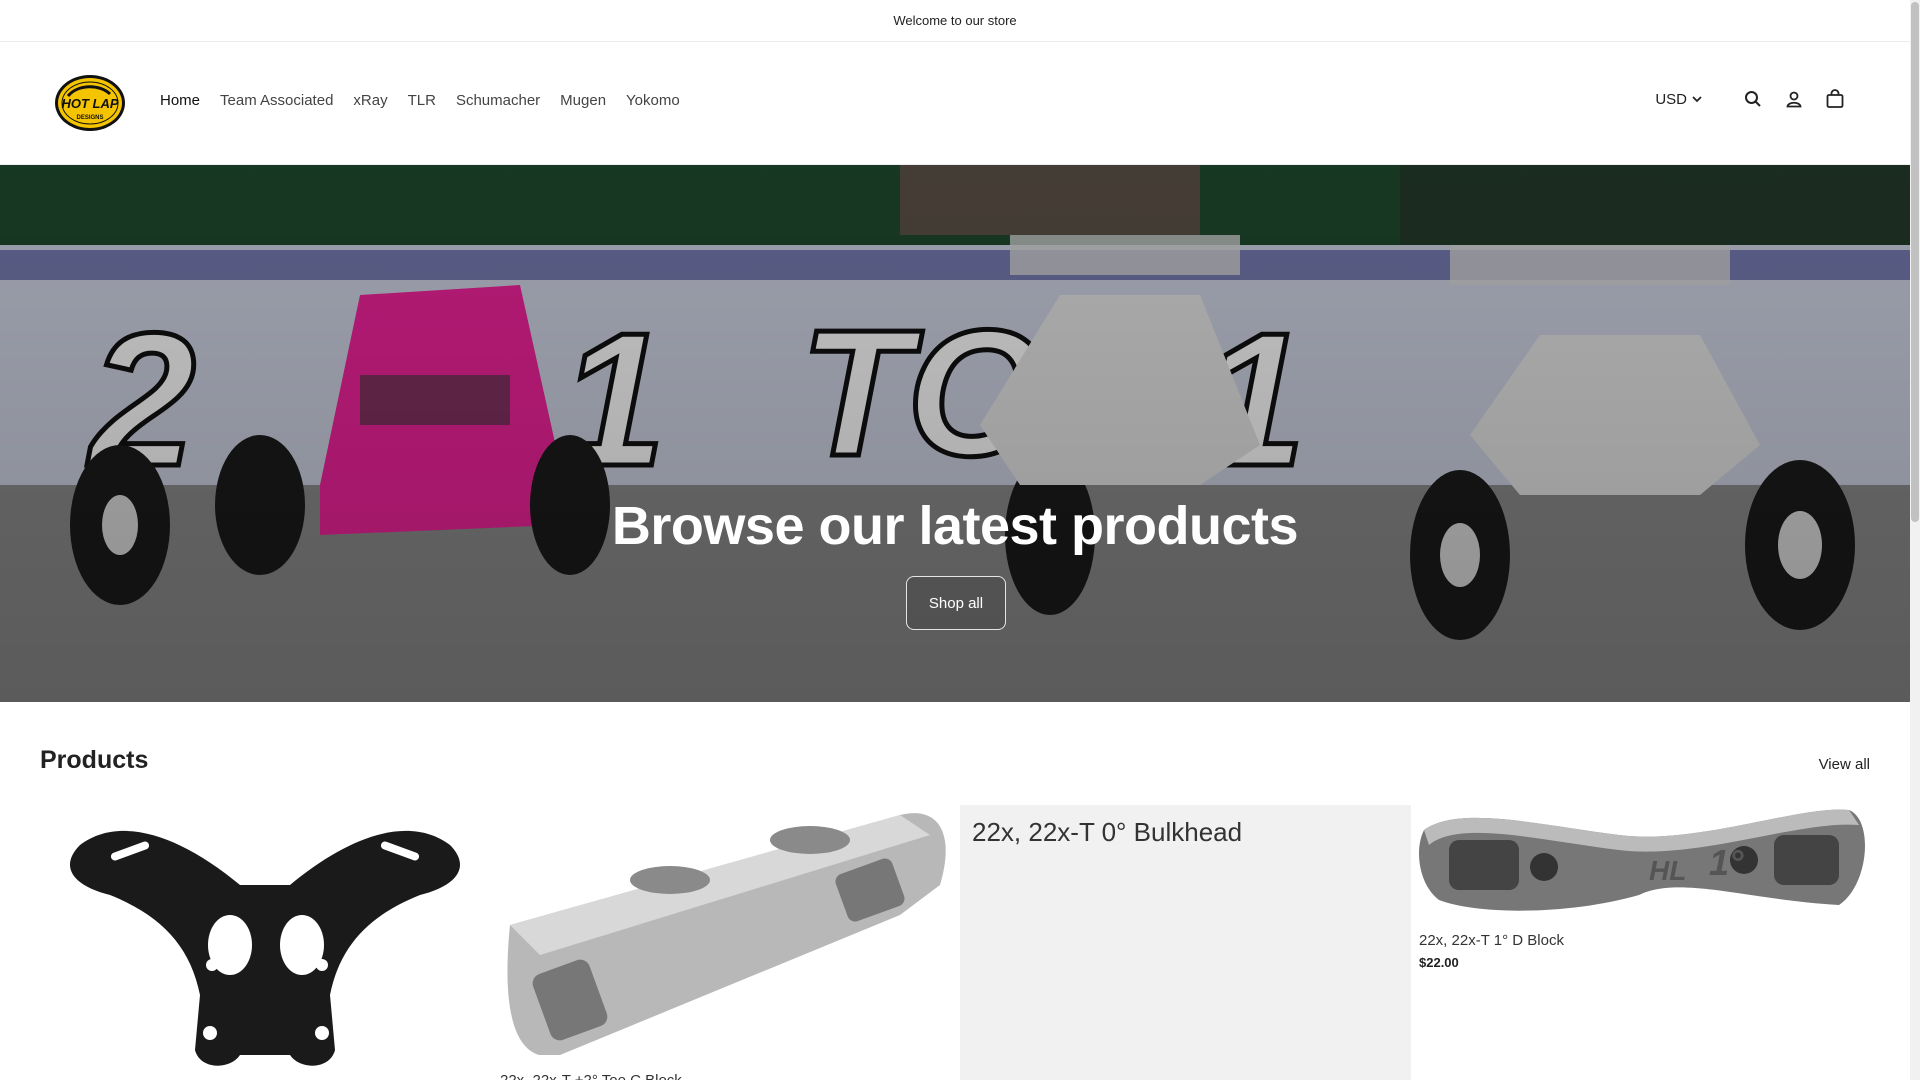 The width and height of the screenshot is (1920, 1080). Describe the element at coordinates (583, 100) in the screenshot. I see `nav-mugen: Mugen` at that location.